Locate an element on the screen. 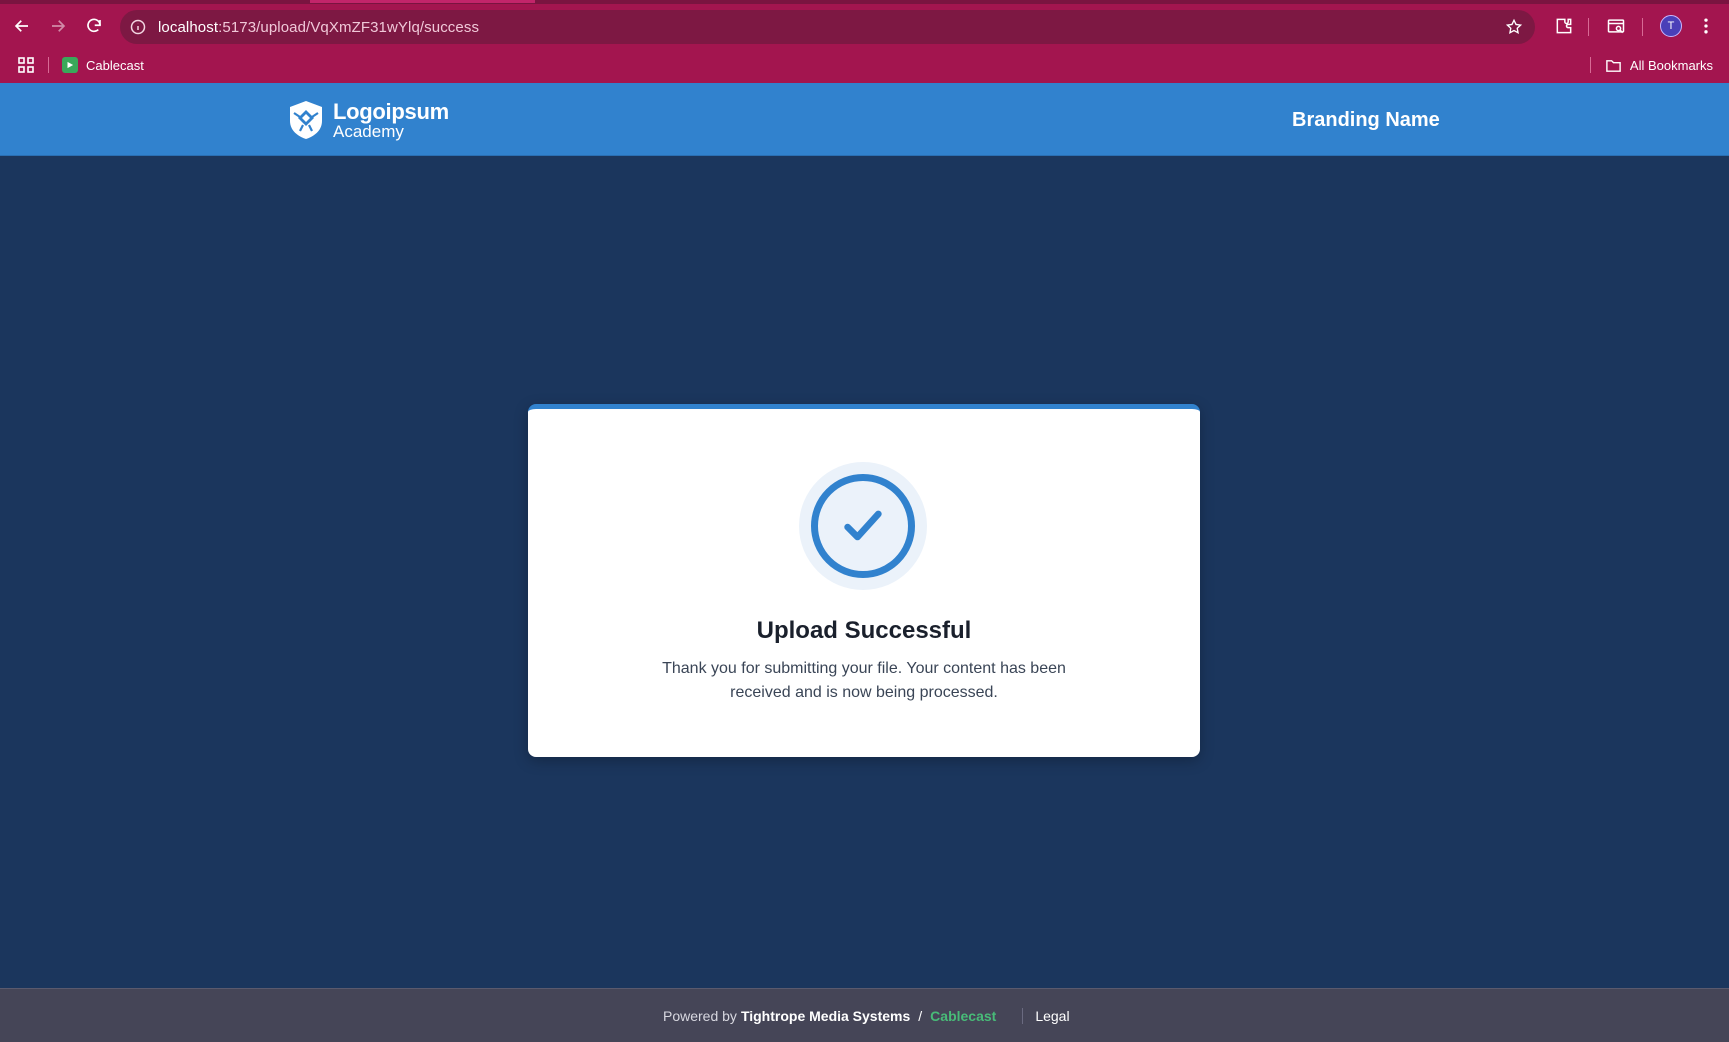 The image size is (1729, 1042). url-path: :5173/upload/VqXmZF31wYlq/success is located at coordinates (349, 27).